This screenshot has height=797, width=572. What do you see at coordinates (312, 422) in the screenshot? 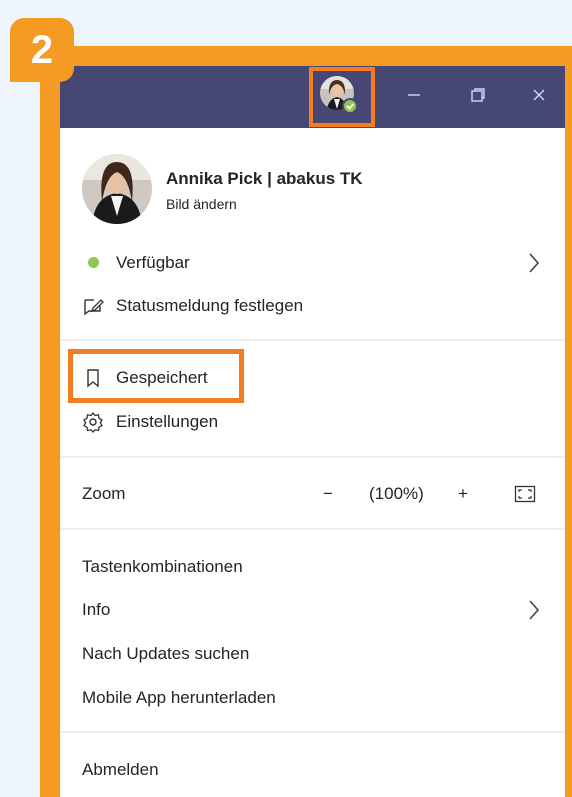
I see `settings-menu-item: Einstellungen` at bounding box center [312, 422].